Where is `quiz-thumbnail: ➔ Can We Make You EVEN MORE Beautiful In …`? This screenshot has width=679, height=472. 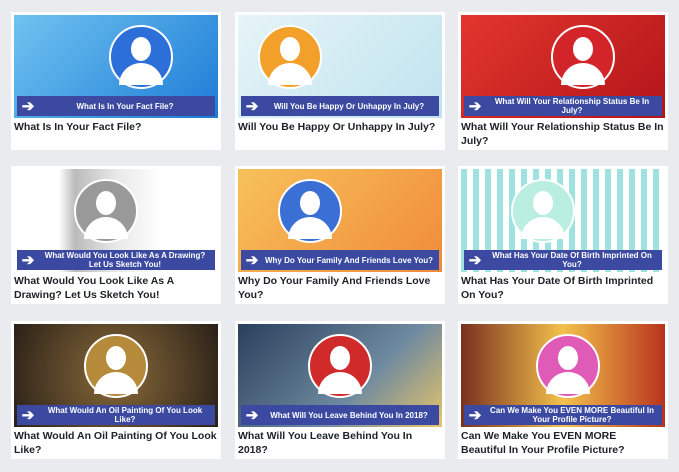 quiz-thumbnail: ➔ Can We Make You EVEN MORE Beautiful In … is located at coordinates (563, 375).